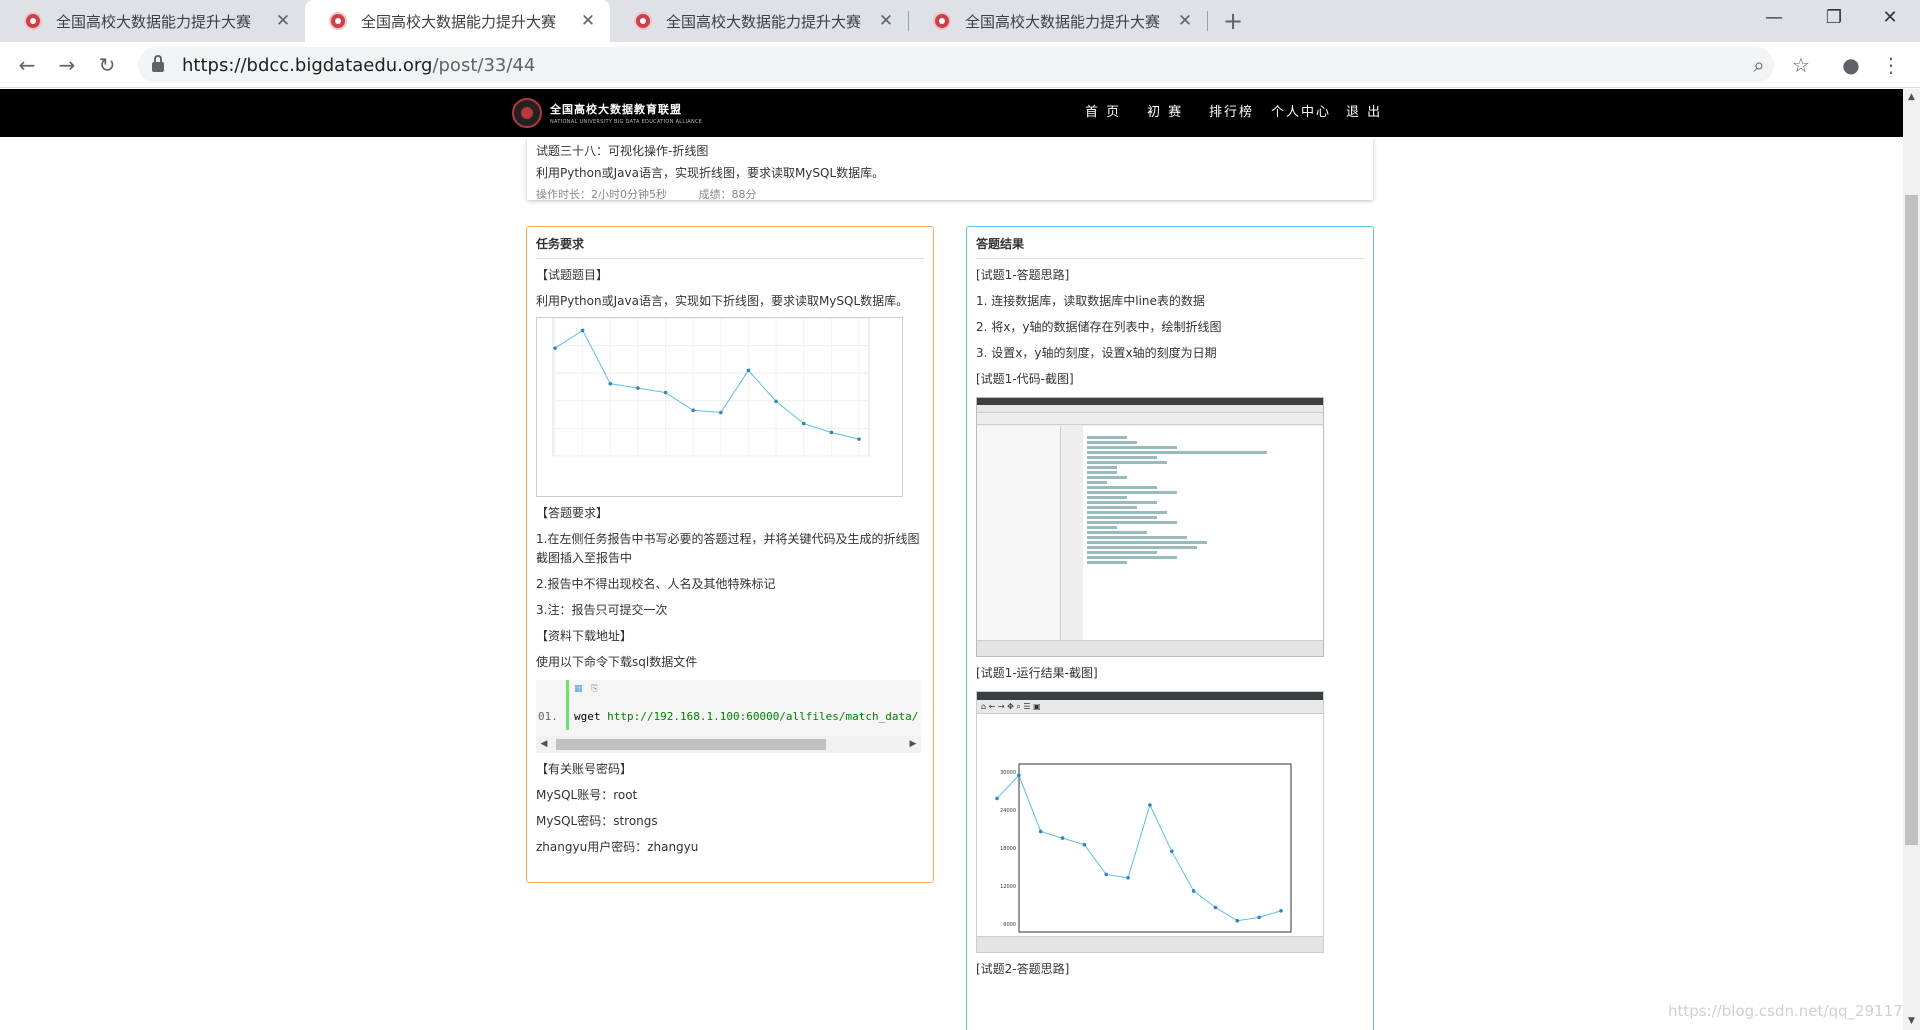 This screenshot has width=1920, height=1030. What do you see at coordinates (1008, 773) in the screenshot?
I see `y-tick-label: 30000` at bounding box center [1008, 773].